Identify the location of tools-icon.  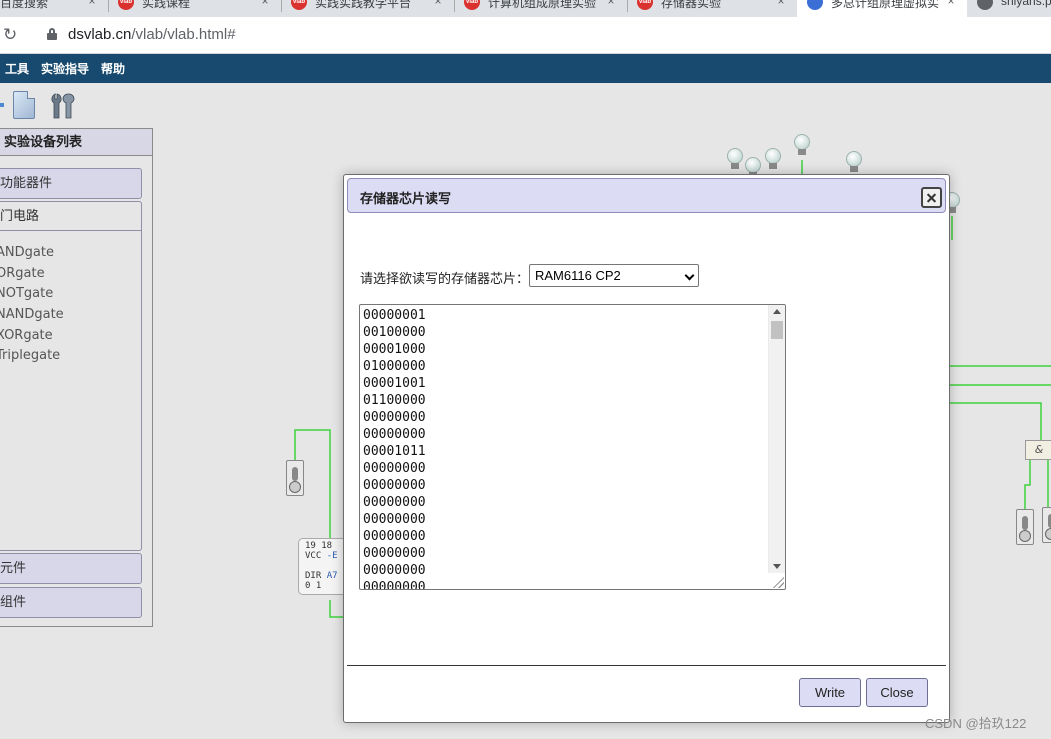
(64, 106).